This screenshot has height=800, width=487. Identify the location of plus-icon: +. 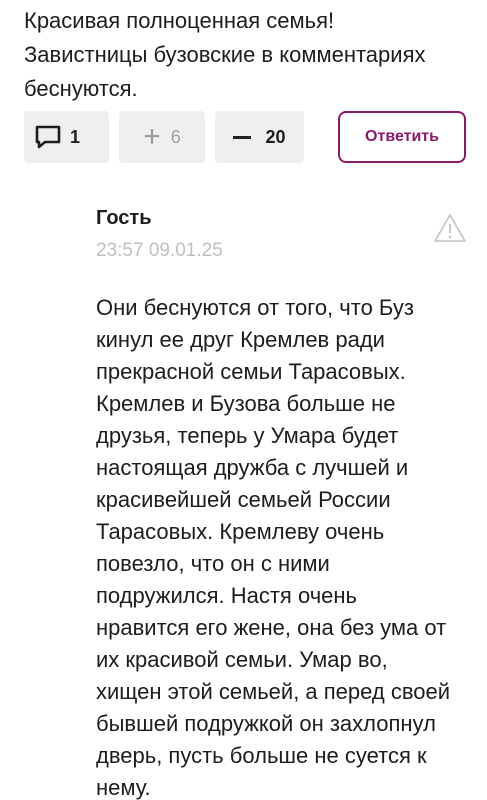
(152, 136).